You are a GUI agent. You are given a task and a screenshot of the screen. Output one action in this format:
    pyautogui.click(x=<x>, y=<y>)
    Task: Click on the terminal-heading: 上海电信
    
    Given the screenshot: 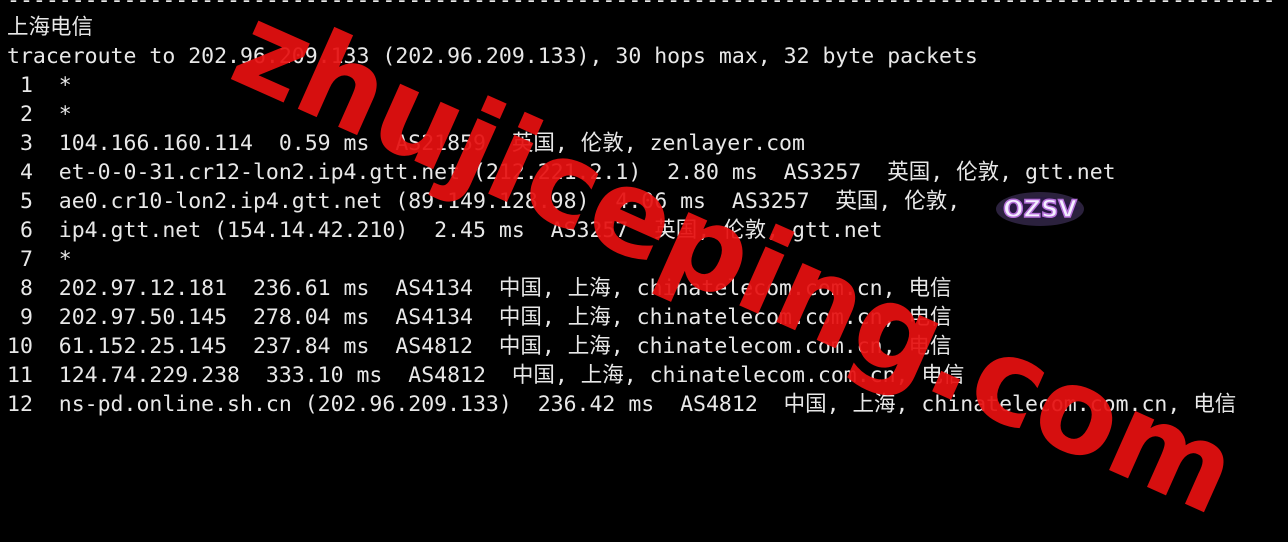 What is the action you would take?
    pyautogui.click(x=50, y=27)
    